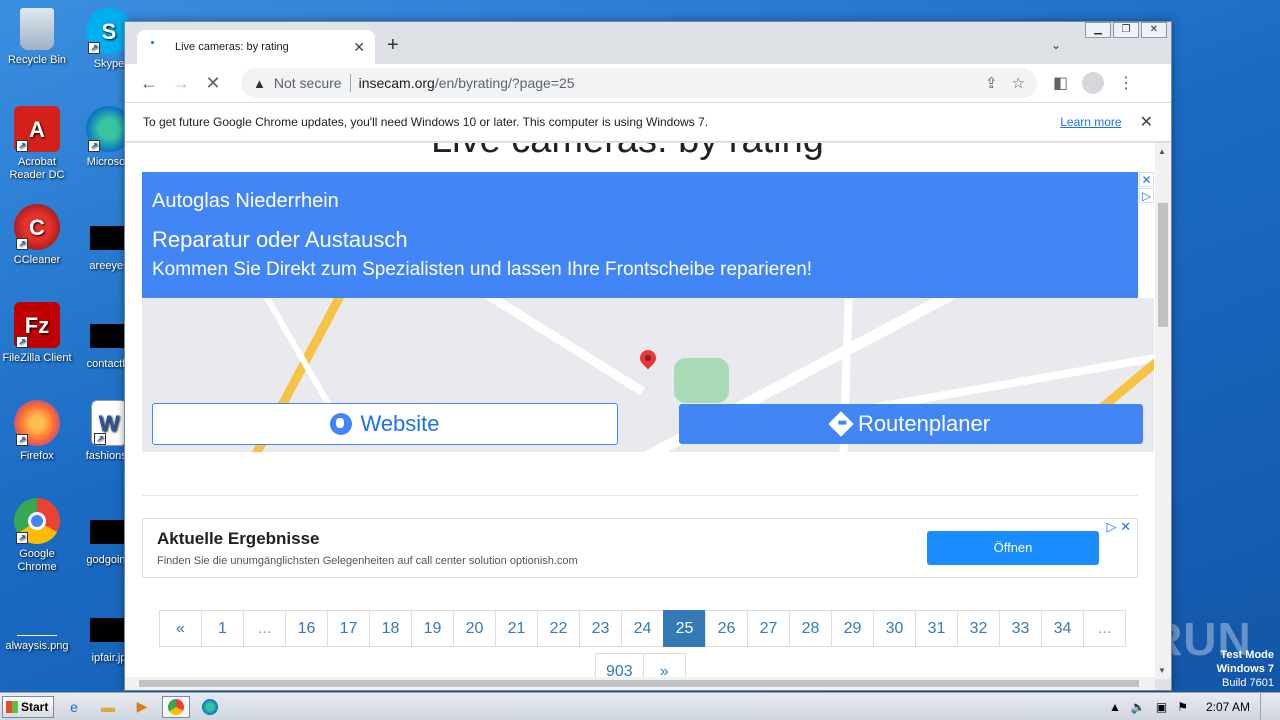 Image resolution: width=1280 pixels, height=720 pixels. What do you see at coordinates (28, 706) in the screenshot?
I see `start-button: Start` at bounding box center [28, 706].